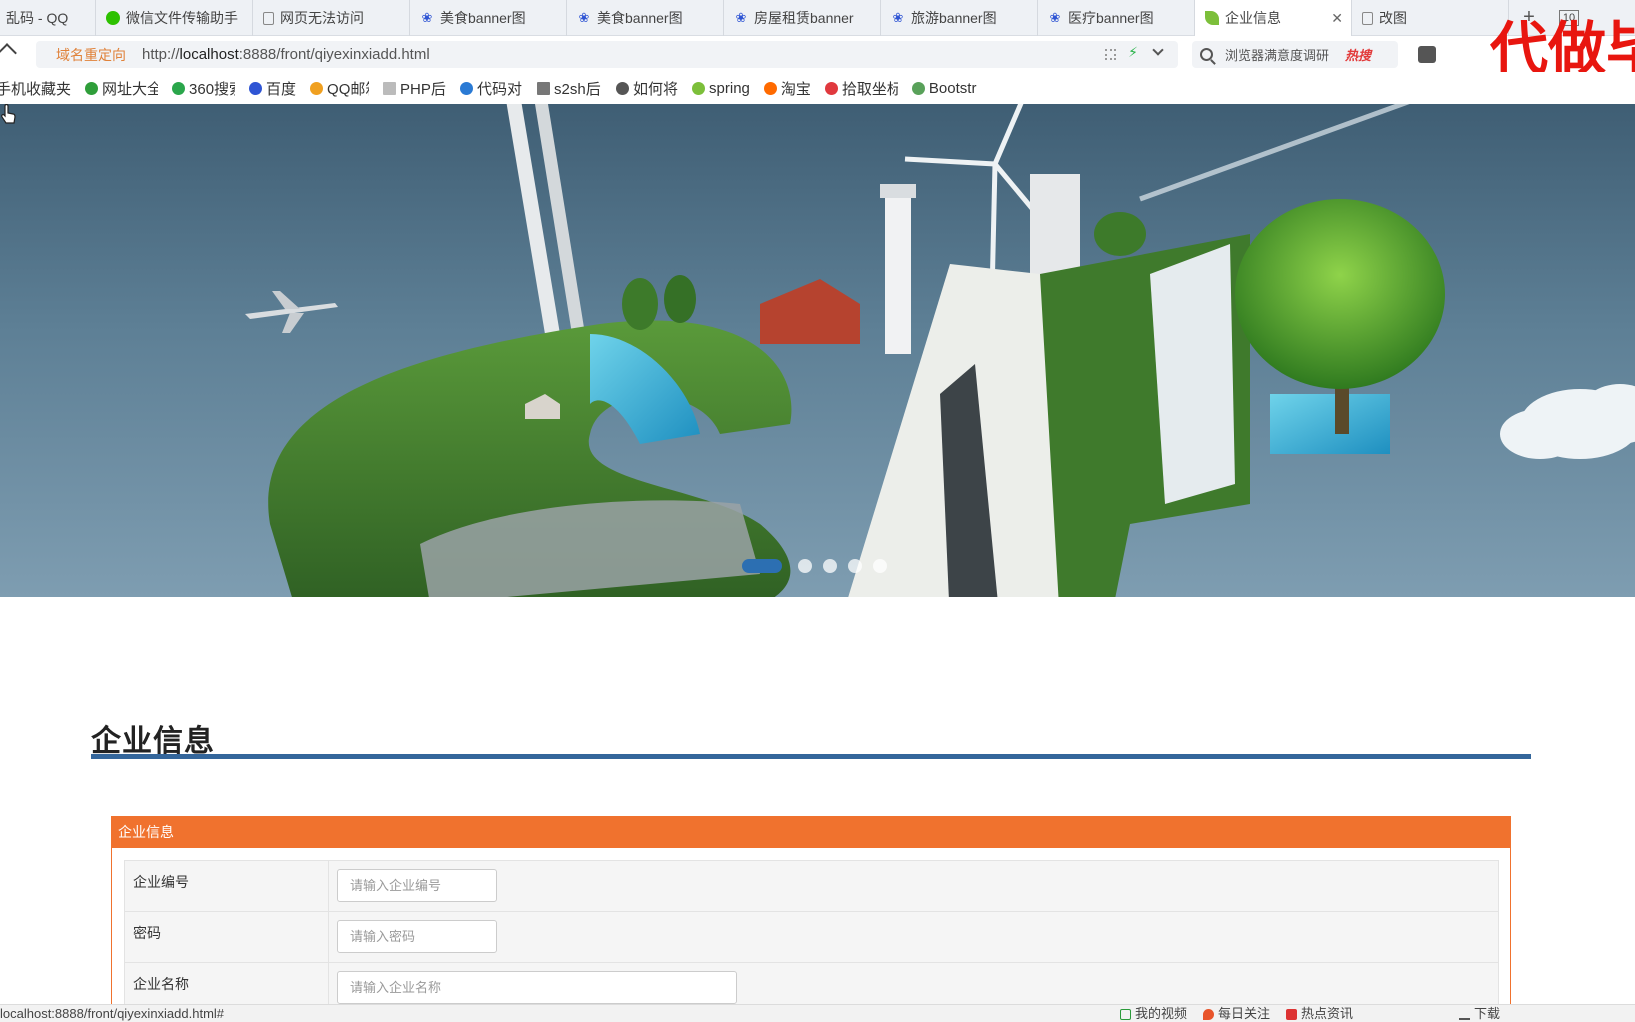 Image resolution: width=1635 pixels, height=1022 pixels. Describe the element at coordinates (1212, 18) in the screenshot. I see `leaf-icon` at that location.